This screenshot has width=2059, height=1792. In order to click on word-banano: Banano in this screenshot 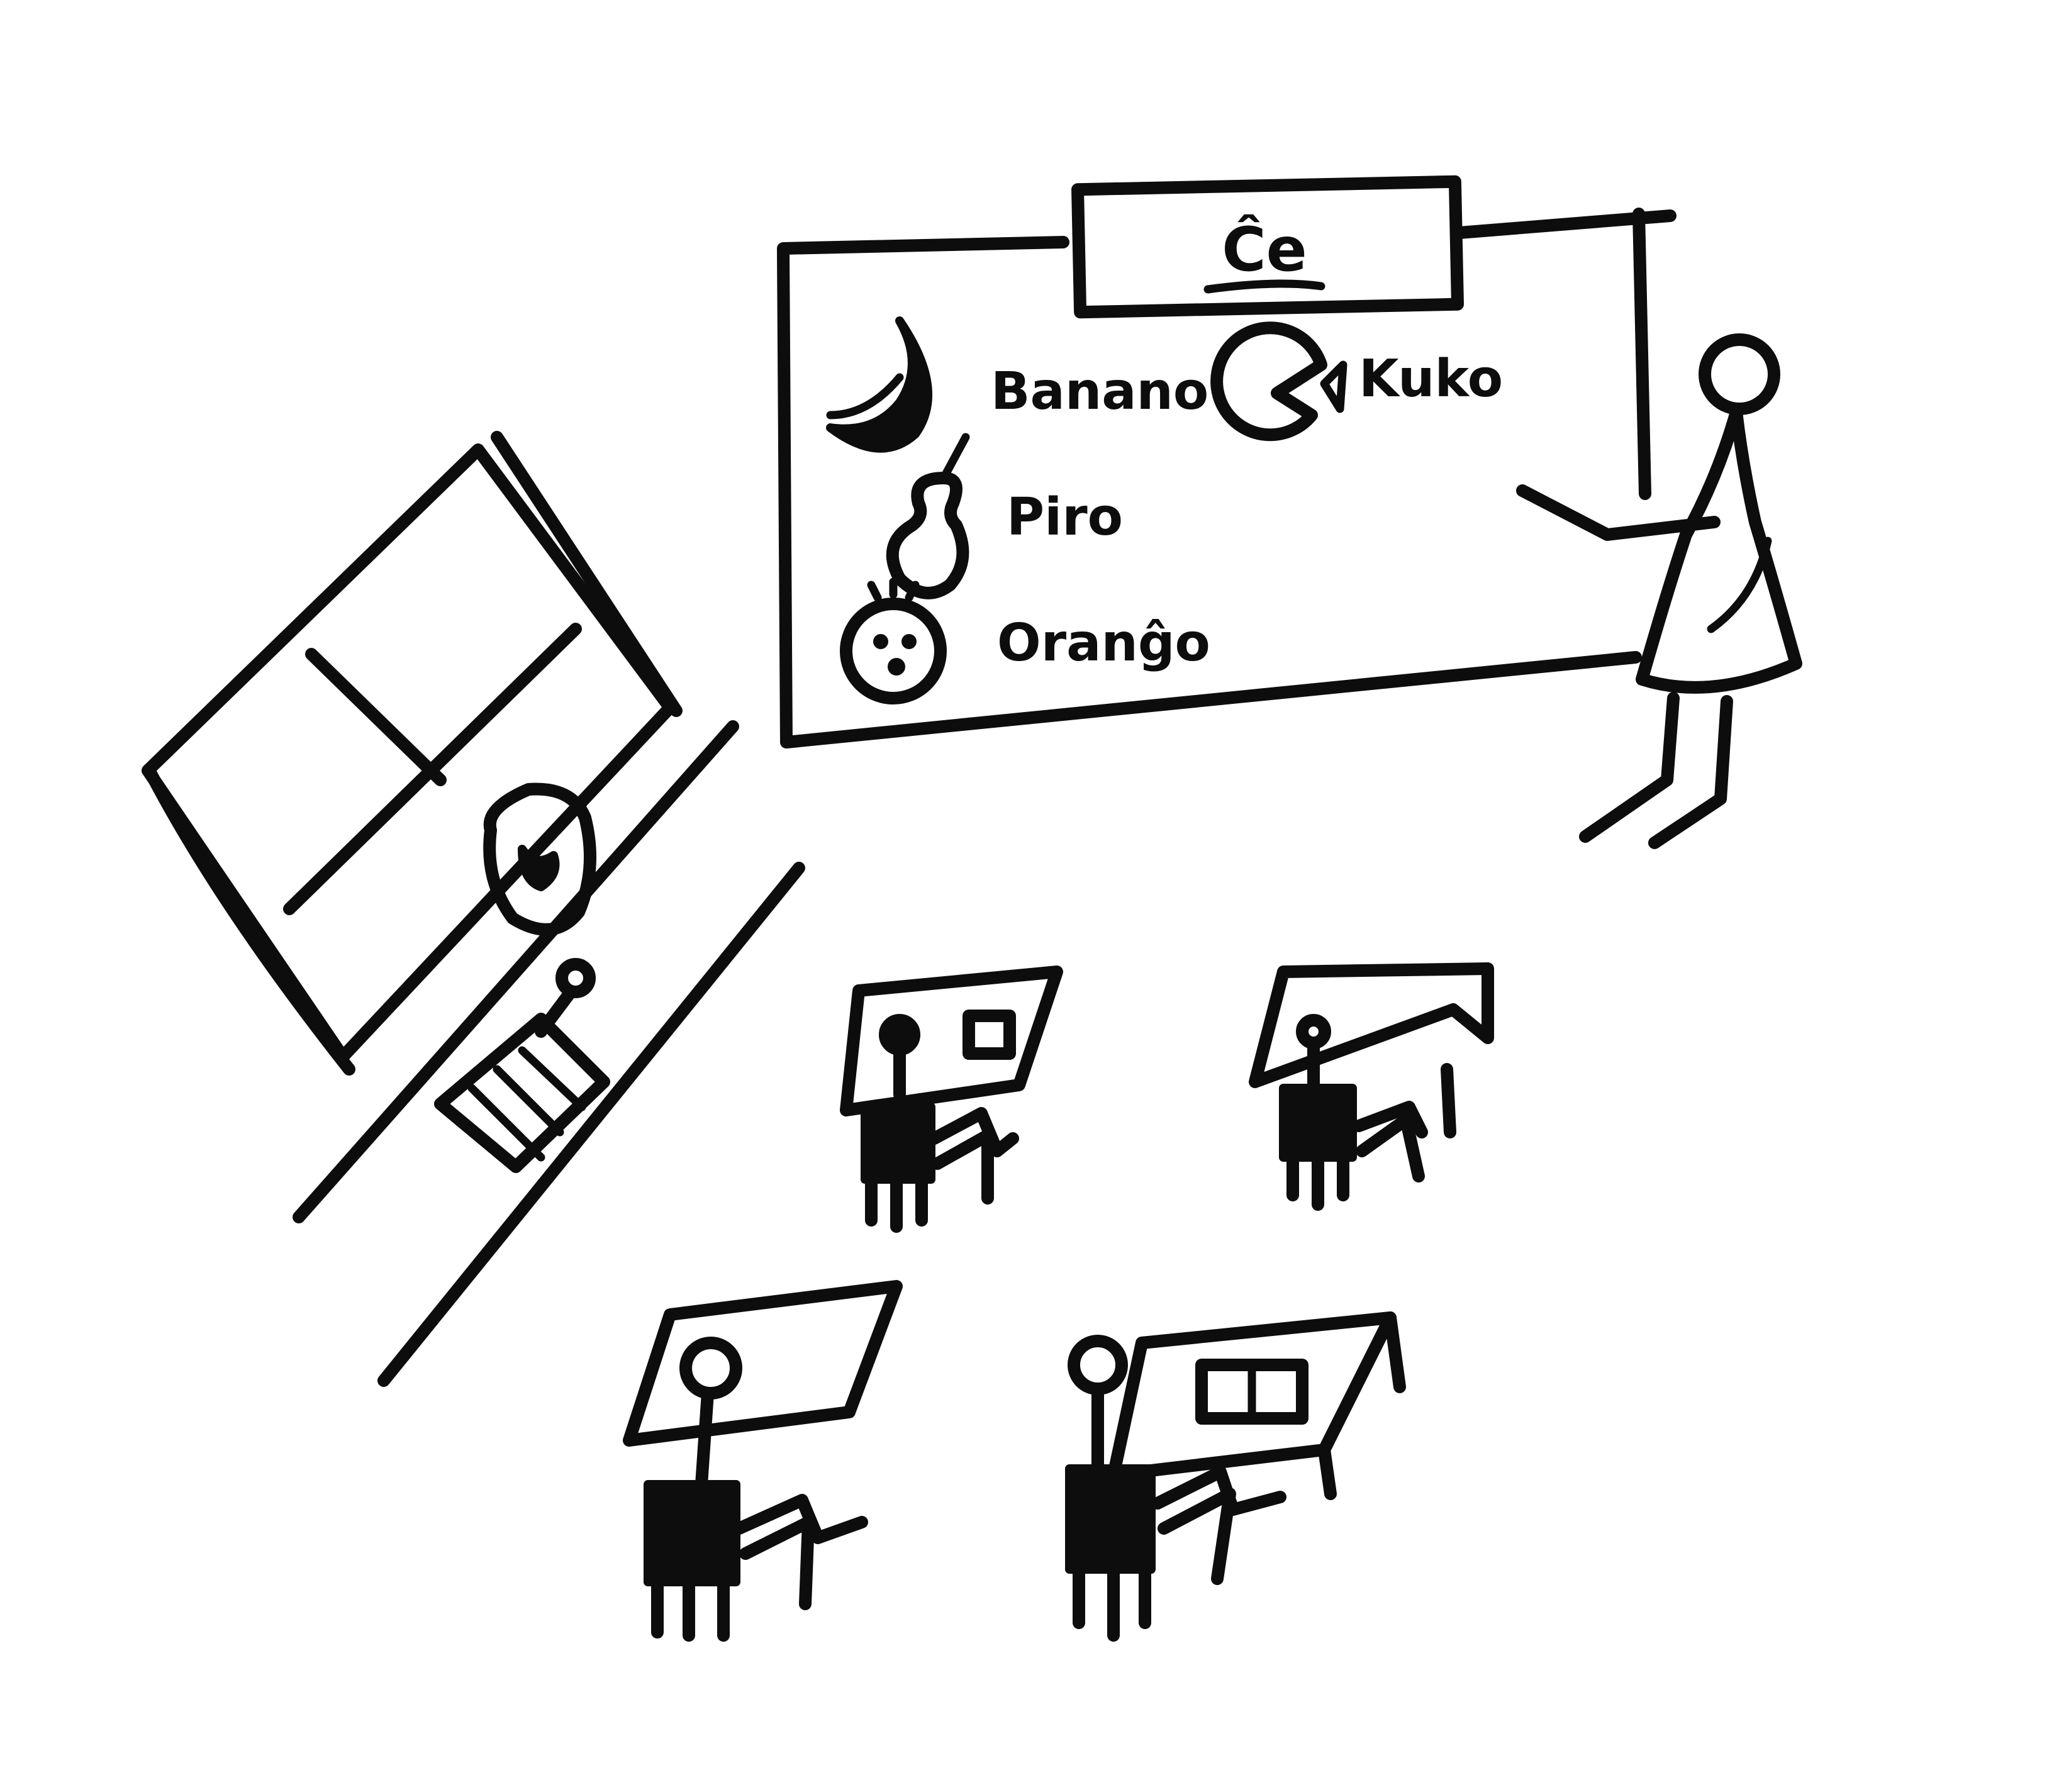, I will do `click(1099, 391)`.